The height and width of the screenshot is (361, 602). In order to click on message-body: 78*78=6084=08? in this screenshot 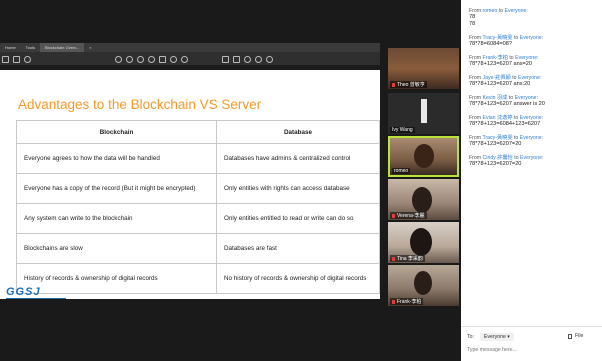, I will do `click(490, 44)`.